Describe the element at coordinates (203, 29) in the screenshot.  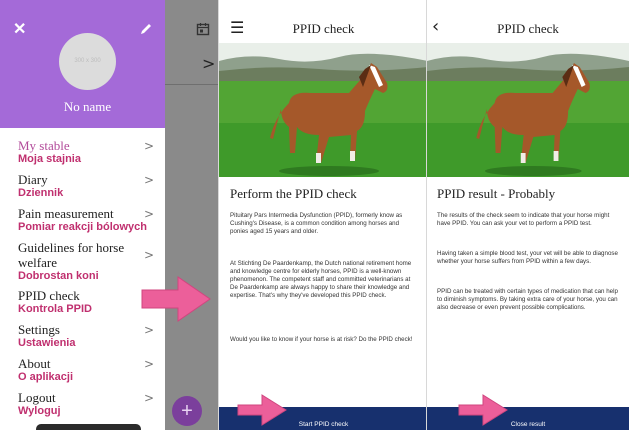
I see `calendar-icon` at that location.